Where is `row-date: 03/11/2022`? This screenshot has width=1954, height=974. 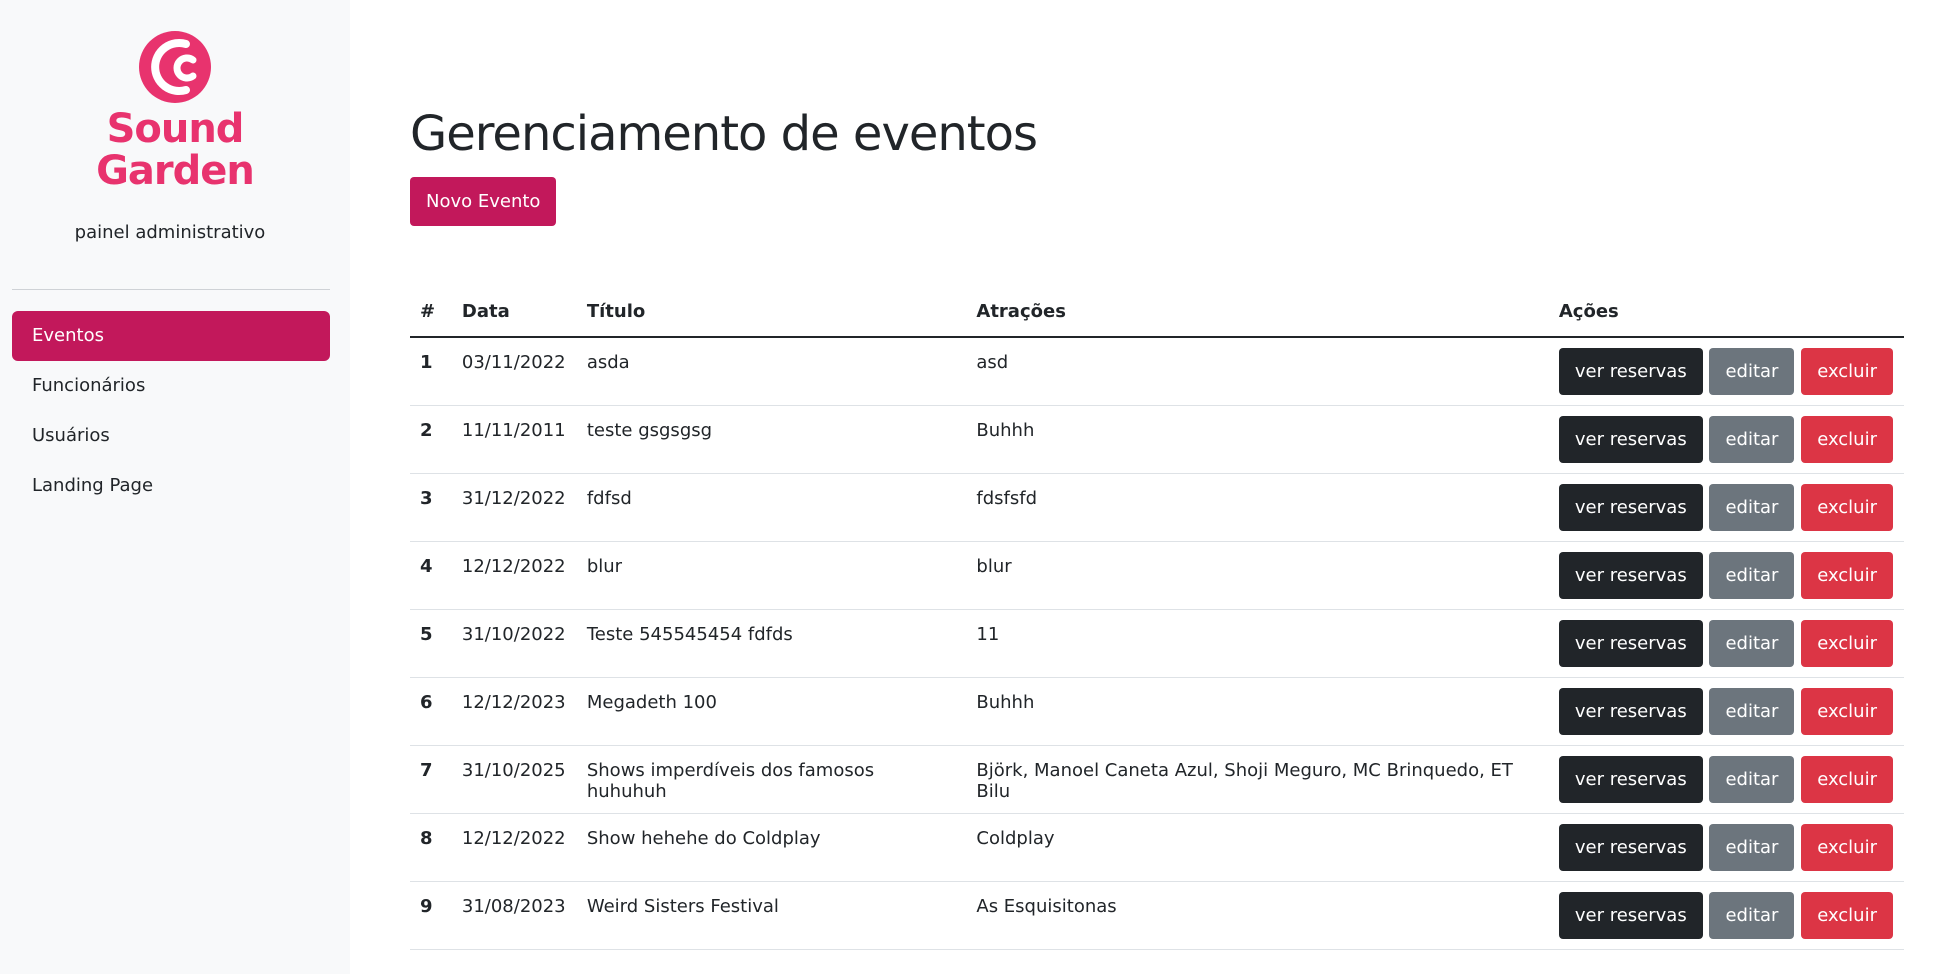 row-date: 03/11/2022 is located at coordinates (514, 371).